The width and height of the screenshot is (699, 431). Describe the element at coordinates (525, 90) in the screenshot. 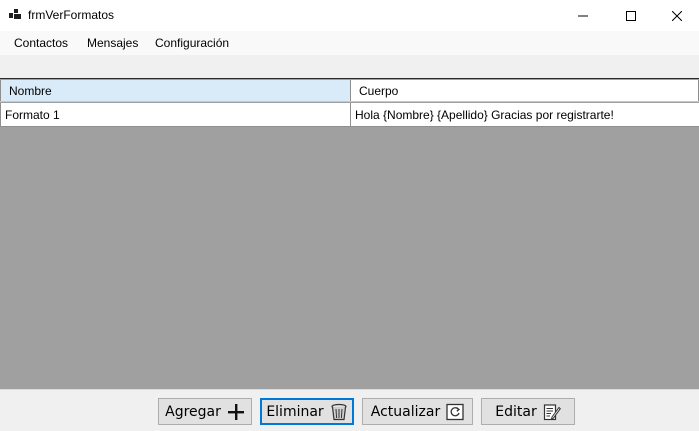

I see `column-header-cuerpo: Cuerpo` at that location.